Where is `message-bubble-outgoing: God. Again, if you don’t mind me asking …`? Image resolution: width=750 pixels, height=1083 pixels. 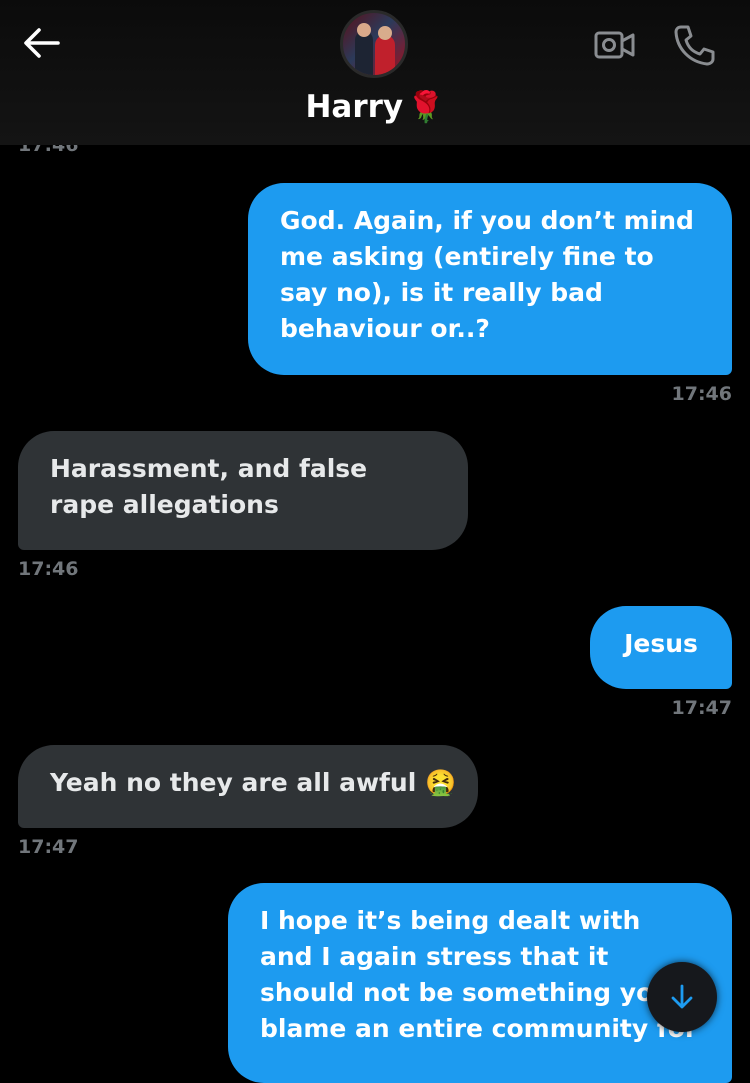
message-bubble-outgoing: God. Again, if you don’t mind me asking … is located at coordinates (490, 279).